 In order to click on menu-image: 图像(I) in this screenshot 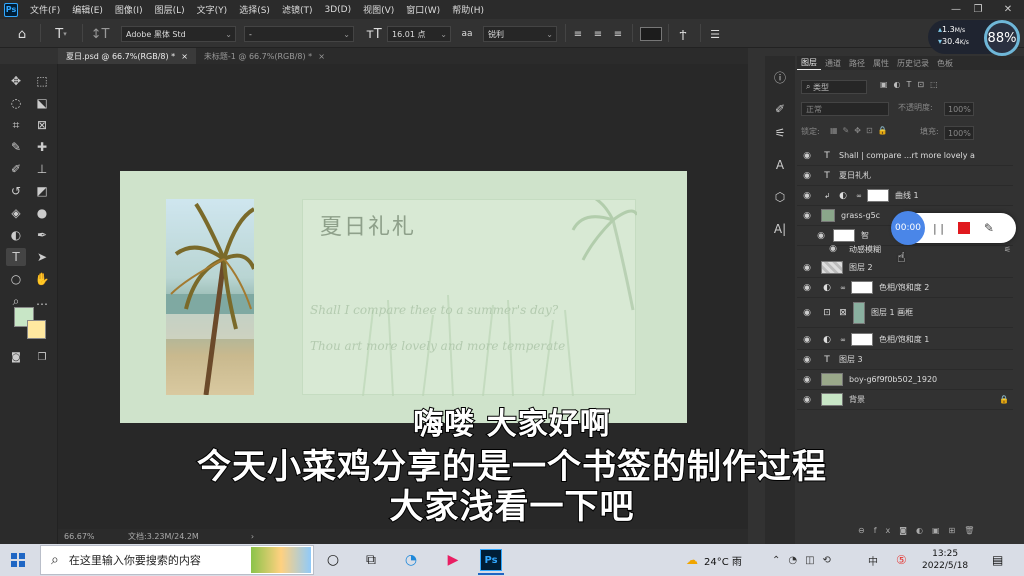, I will do `click(129, 9)`.